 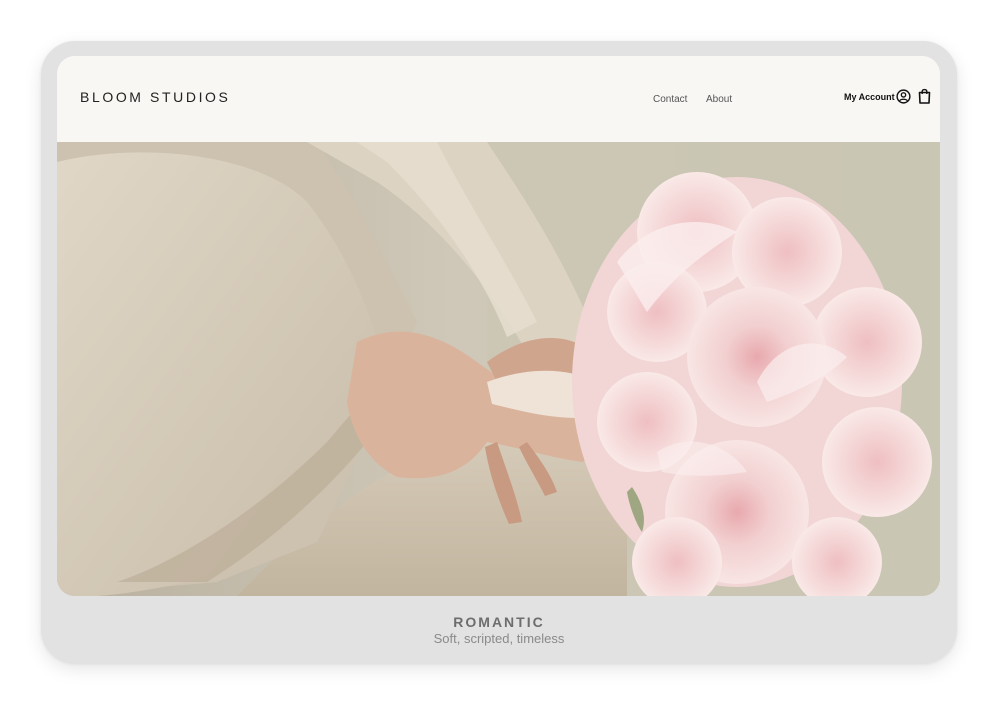 I want to click on my-account-link: My Account, so click(x=869, y=97).